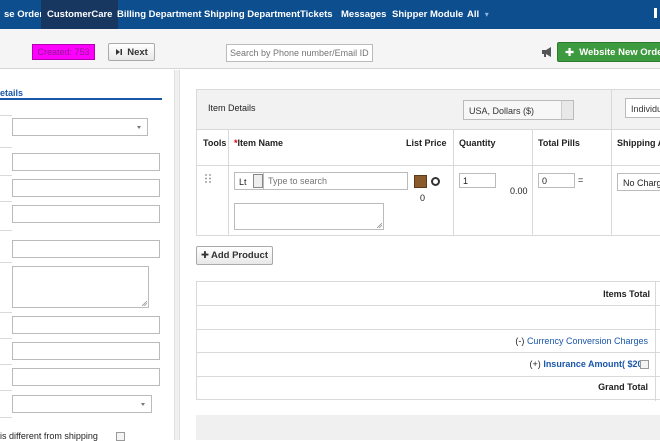 This screenshot has width=660, height=441. Describe the element at coordinates (309, 216) in the screenshot. I see `item-notes-textarea` at that location.